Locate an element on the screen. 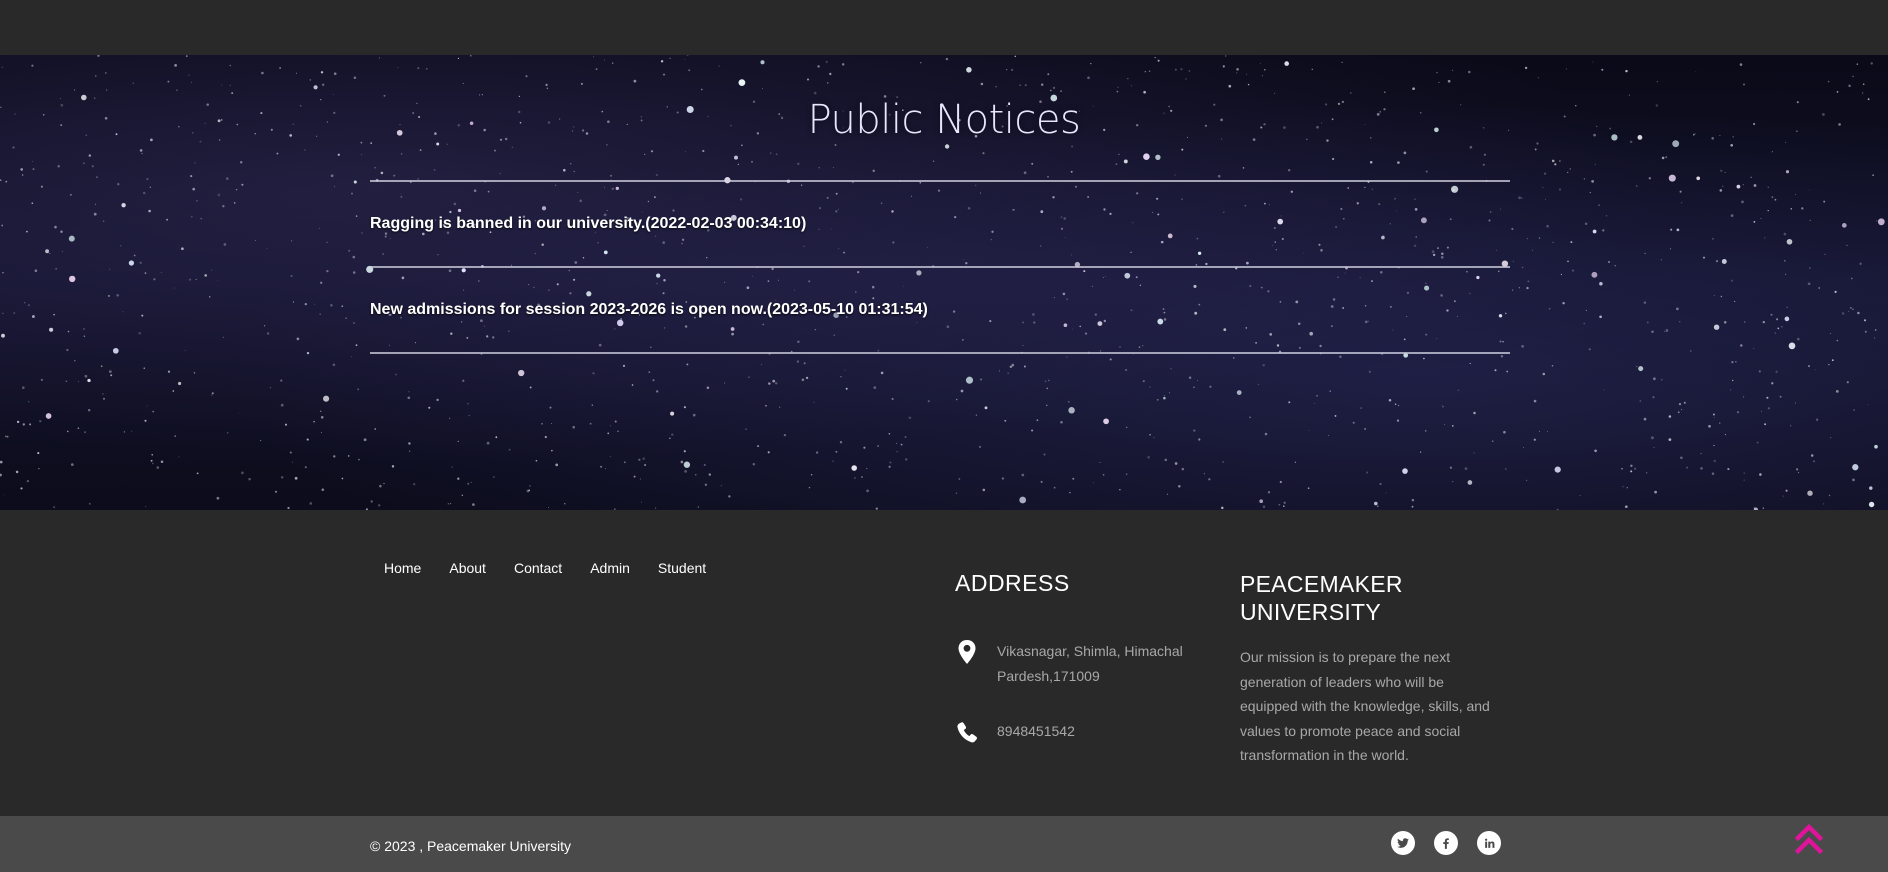  page-title: Public Notices is located at coordinates (944, 120).